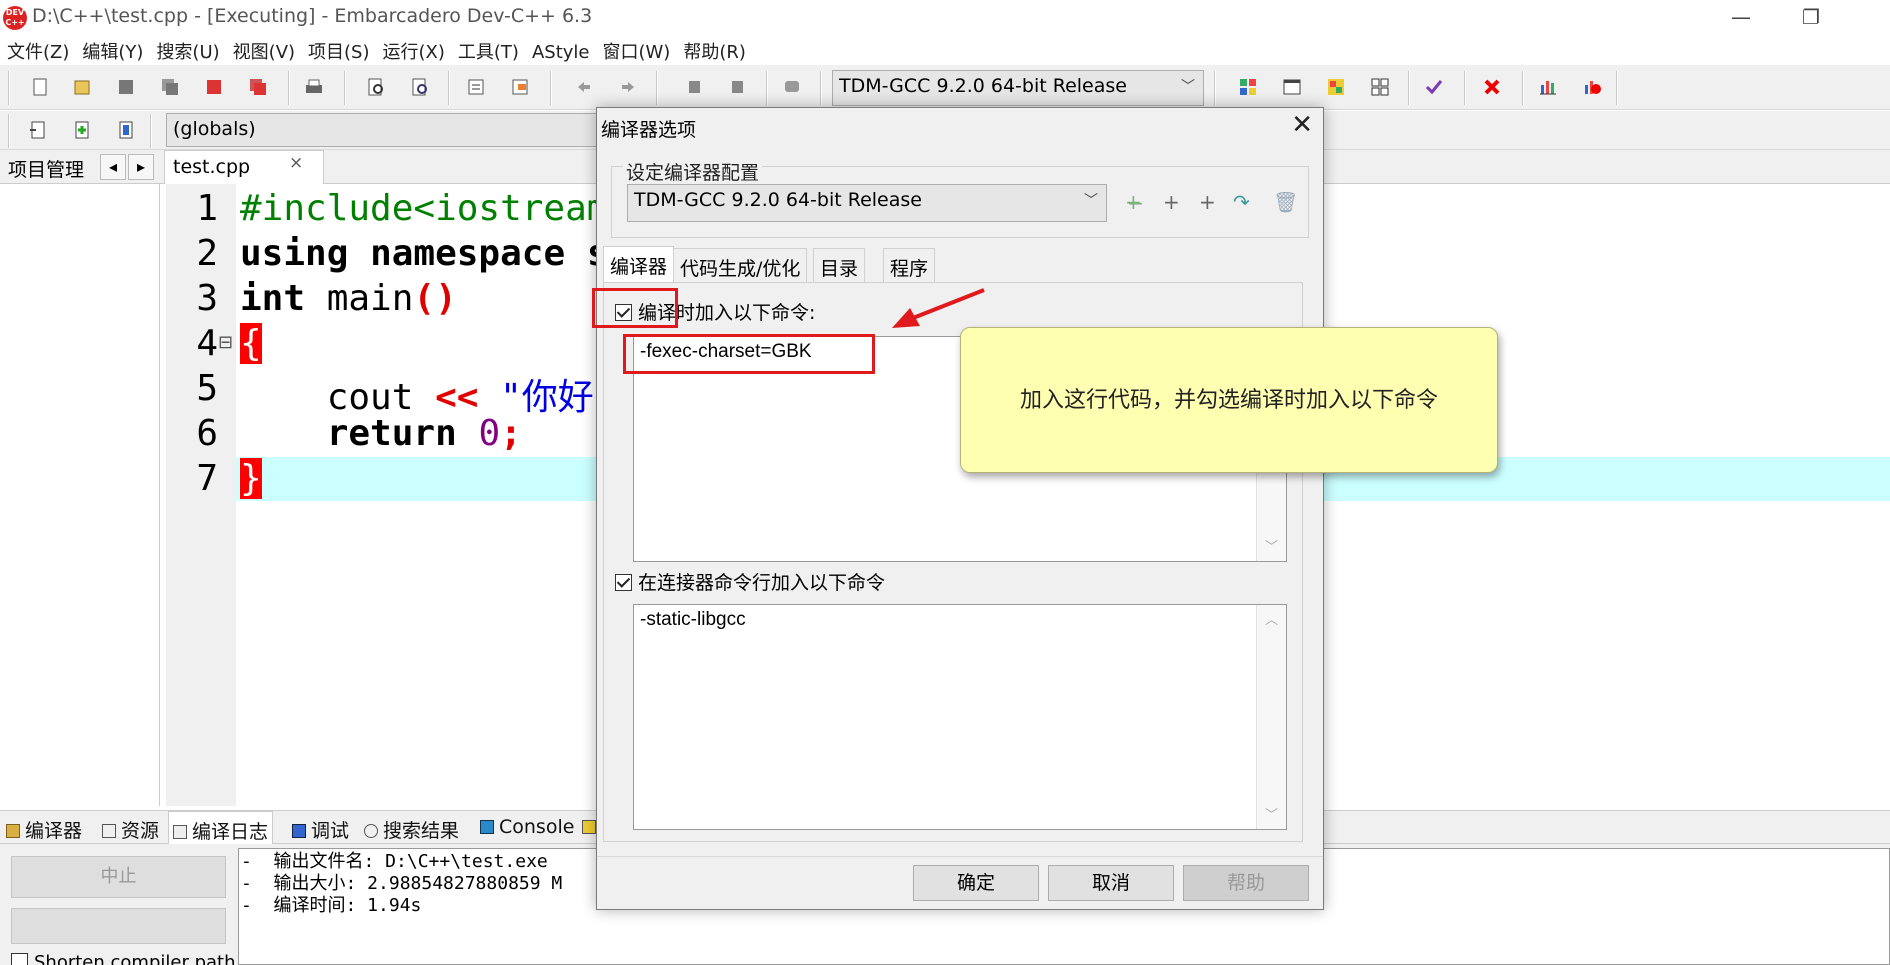  What do you see at coordinates (839, 265) in the screenshot?
I see `tab-directories: 目录` at bounding box center [839, 265].